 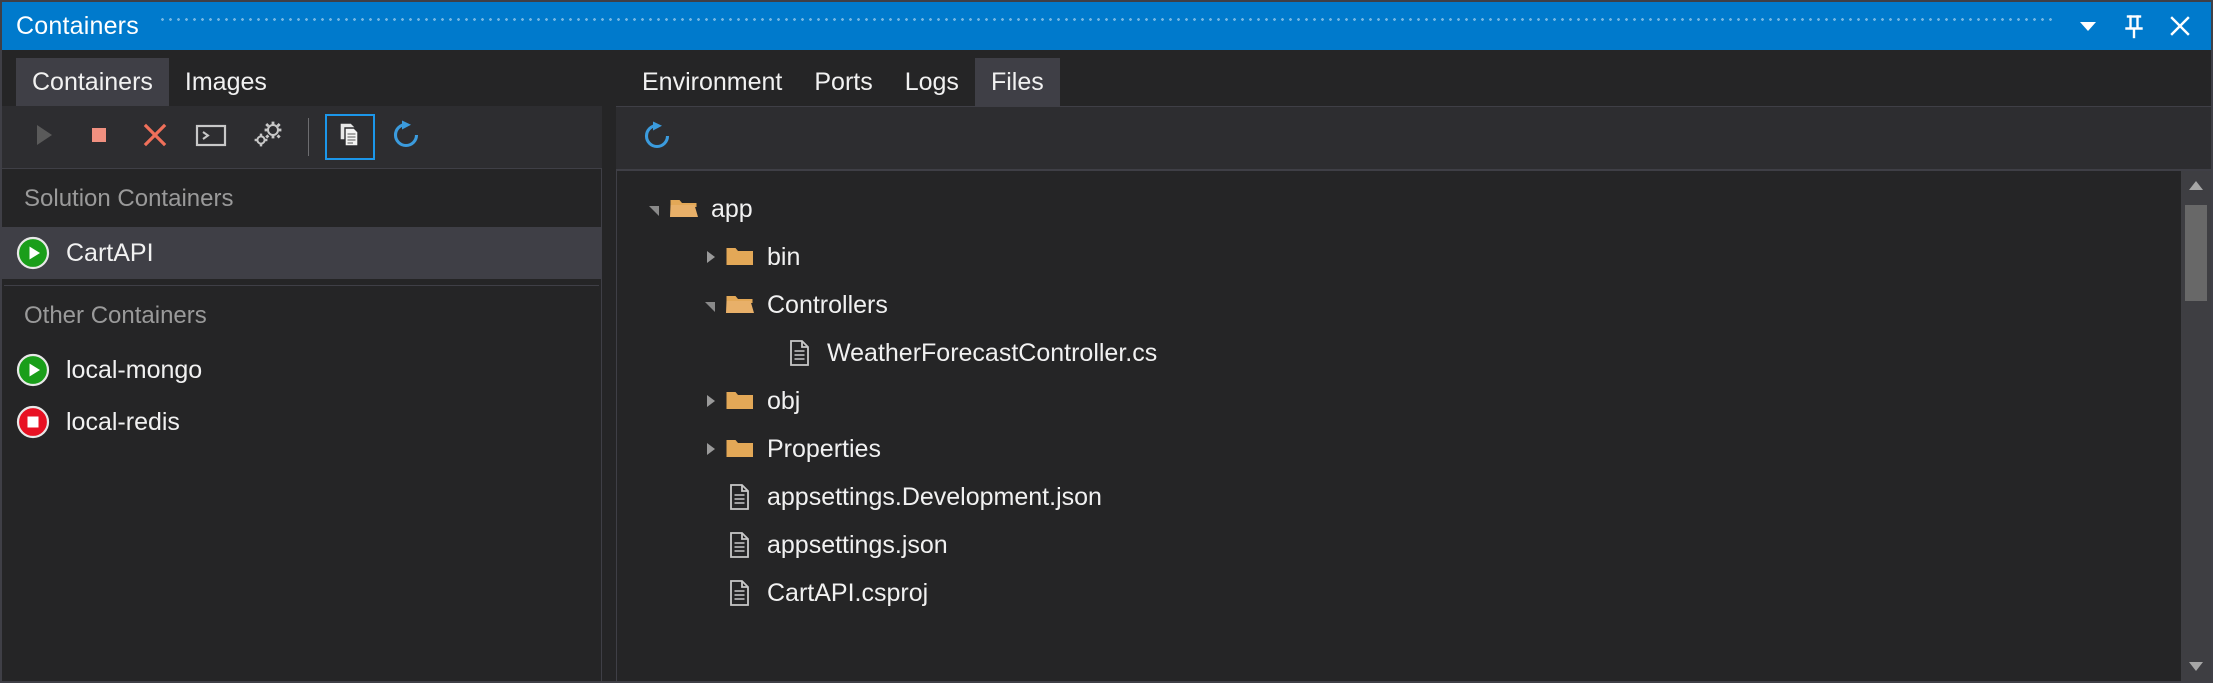 What do you see at coordinates (1399, 257) in the screenshot?
I see `tree-item-bin: bin` at bounding box center [1399, 257].